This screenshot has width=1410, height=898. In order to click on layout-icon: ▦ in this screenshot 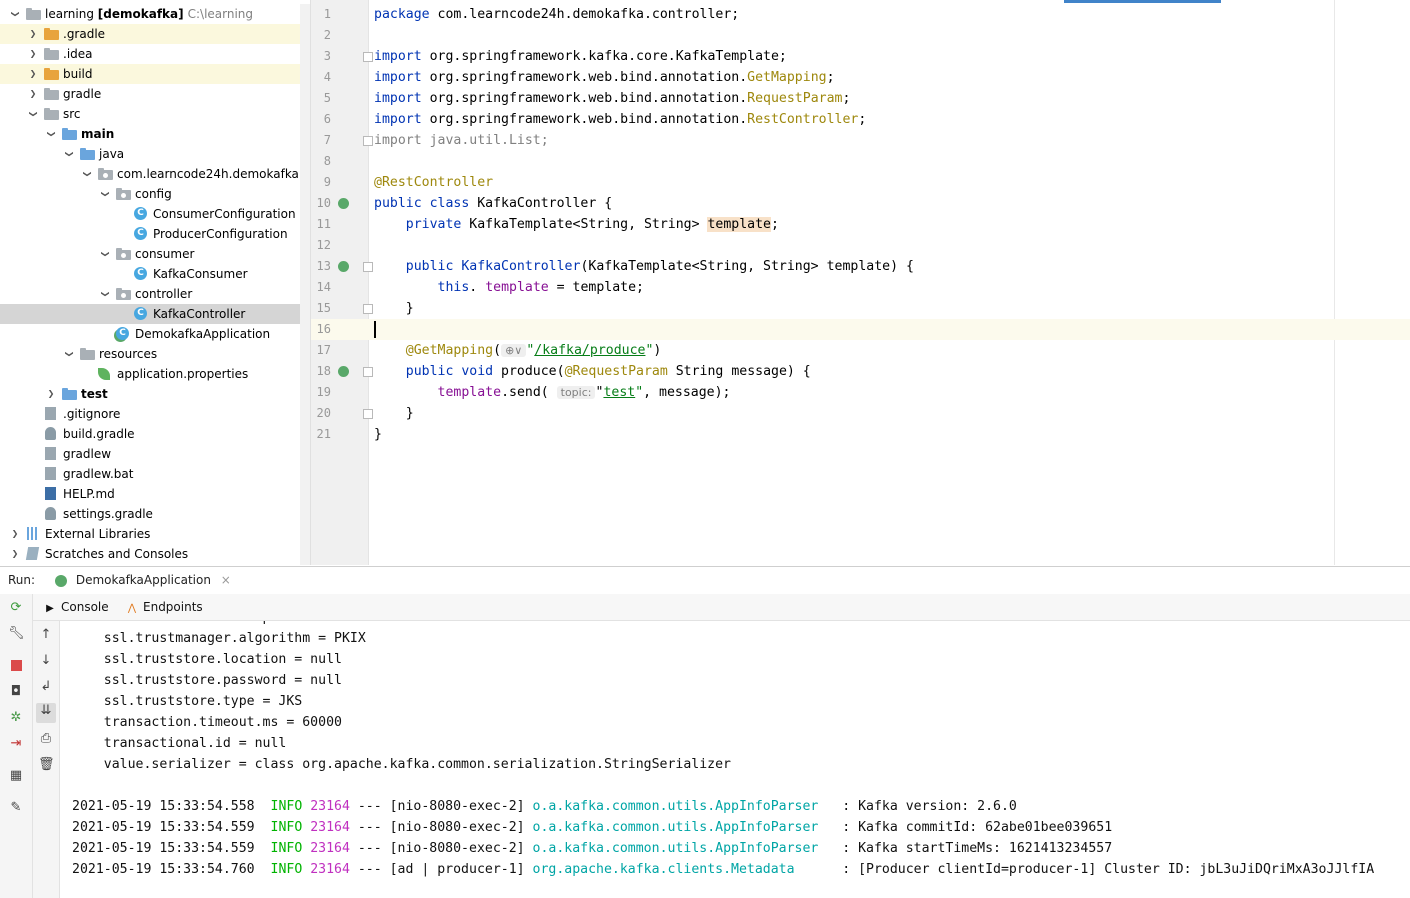, I will do `click(16, 776)`.